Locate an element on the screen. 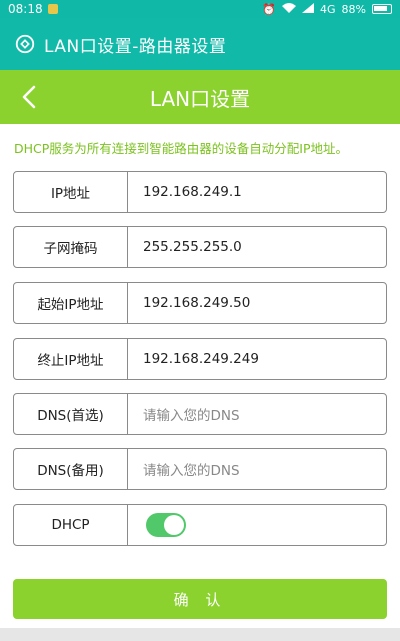  dns-primary-label: DNS(首选) is located at coordinates (71, 414).